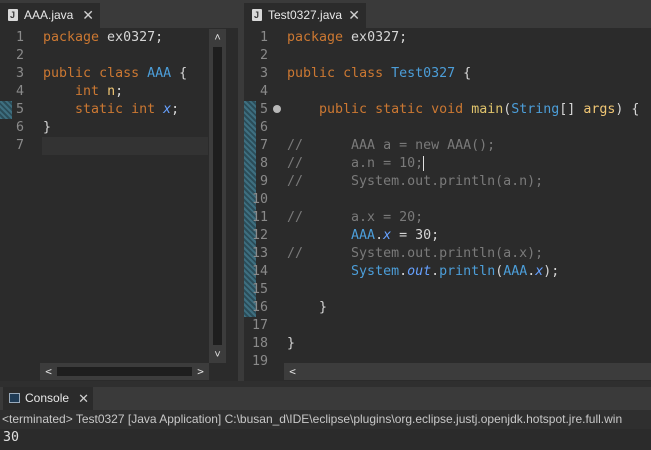 Image resolution: width=651 pixels, height=450 pixels. What do you see at coordinates (259, 235) in the screenshot?
I see `line-number: 12` at bounding box center [259, 235].